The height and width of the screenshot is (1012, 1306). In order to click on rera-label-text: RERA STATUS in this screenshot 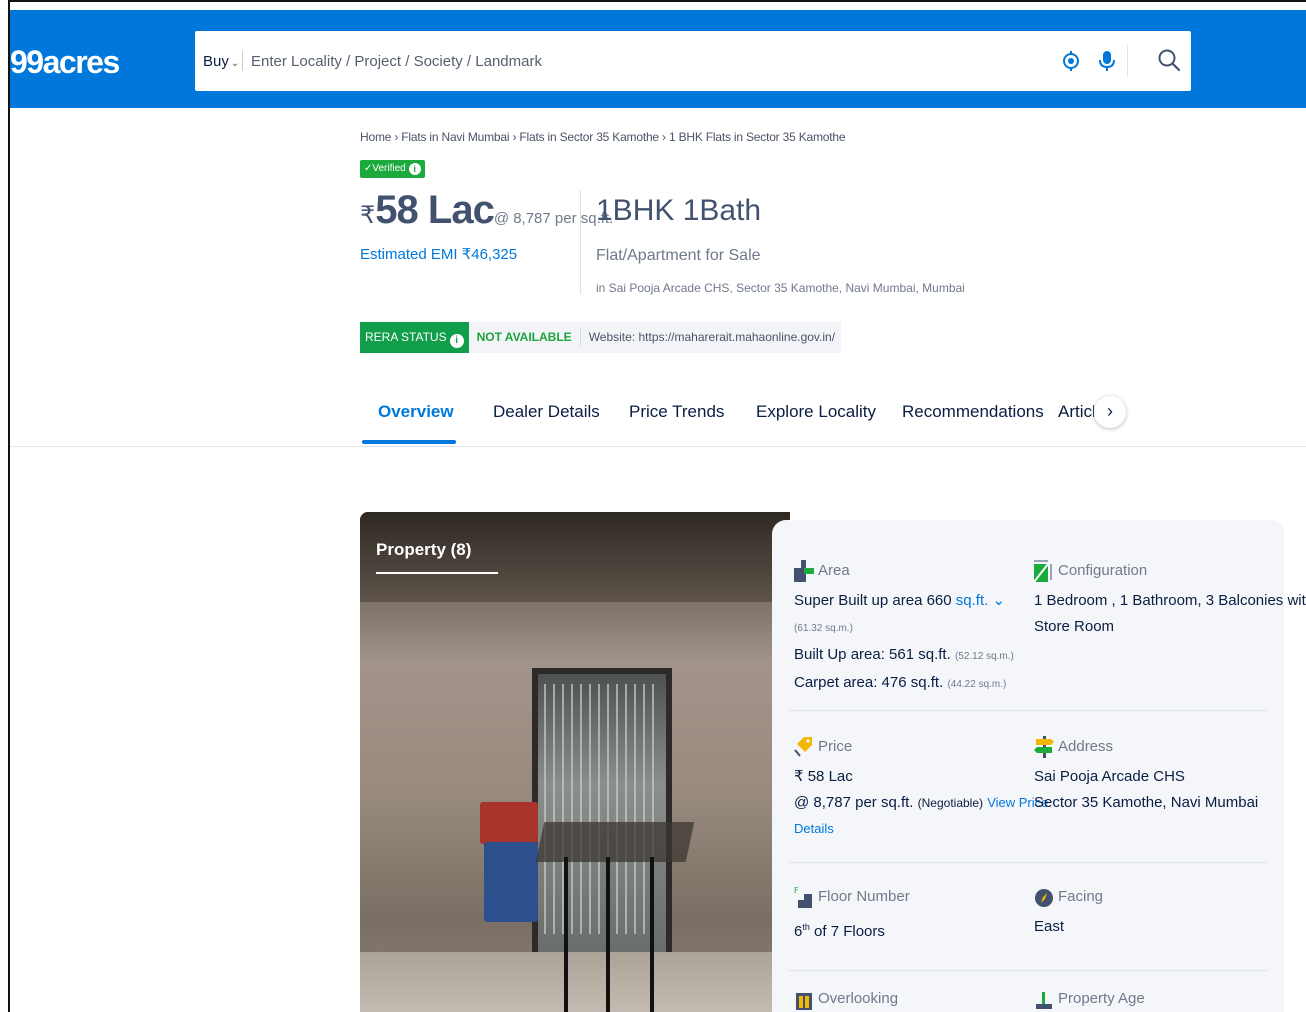, I will do `click(406, 337)`.